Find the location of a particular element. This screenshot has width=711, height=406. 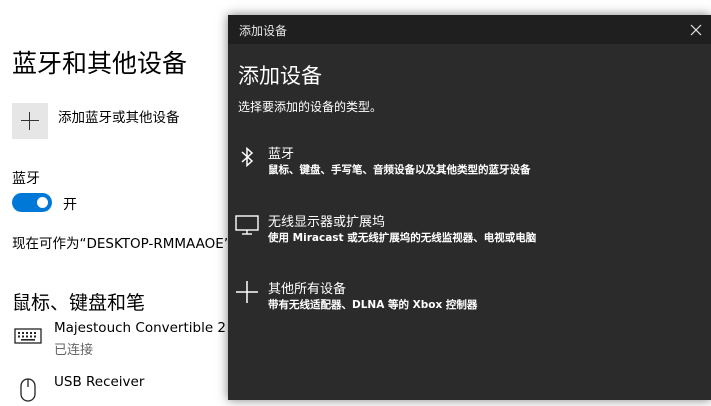

option-description: 鼠标、键盘、手写笔、音频设备以及其他类型的蓝牙设备 is located at coordinates (399, 170).